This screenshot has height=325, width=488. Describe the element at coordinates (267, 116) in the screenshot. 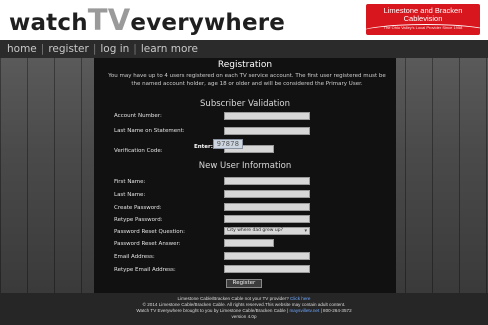

I see `account-number-field` at that location.